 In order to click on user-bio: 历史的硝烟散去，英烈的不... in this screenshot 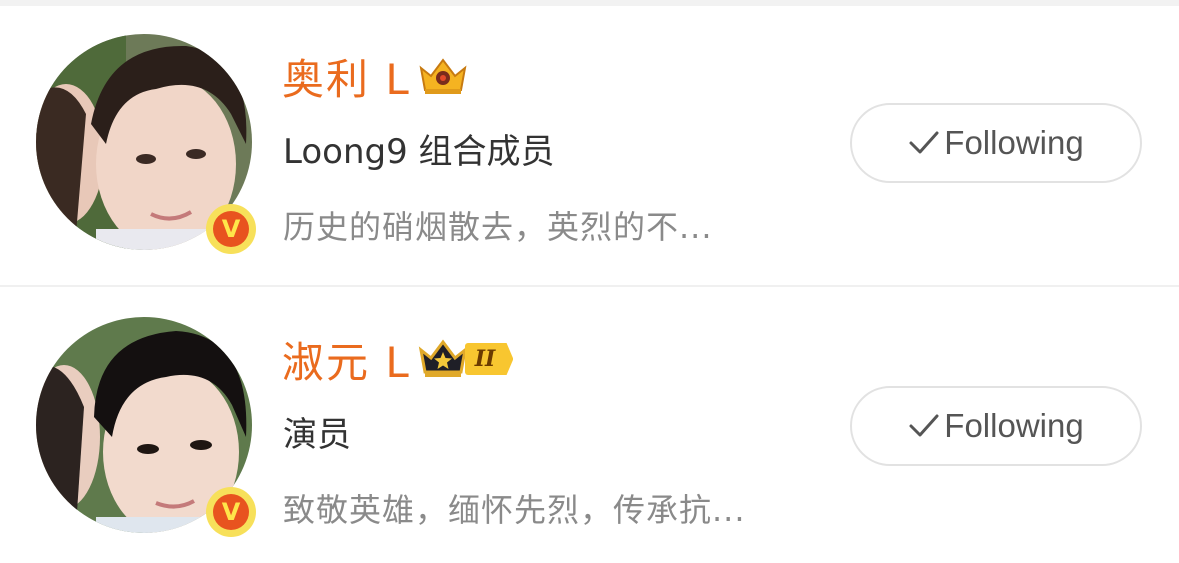, I will do `click(498, 227)`.